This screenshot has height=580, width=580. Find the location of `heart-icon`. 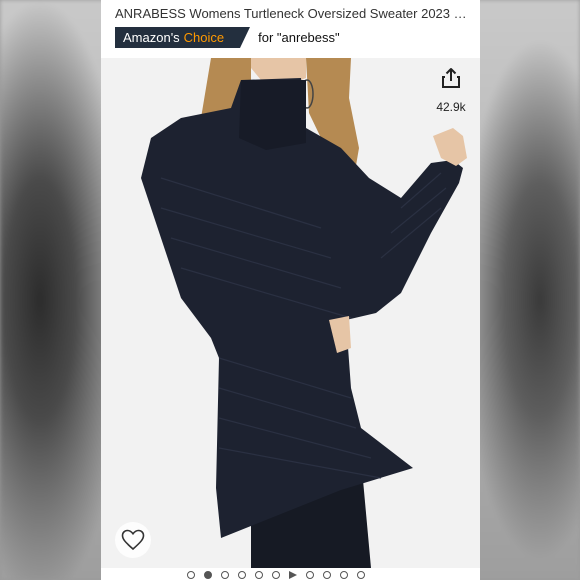

heart-icon is located at coordinates (133, 540).